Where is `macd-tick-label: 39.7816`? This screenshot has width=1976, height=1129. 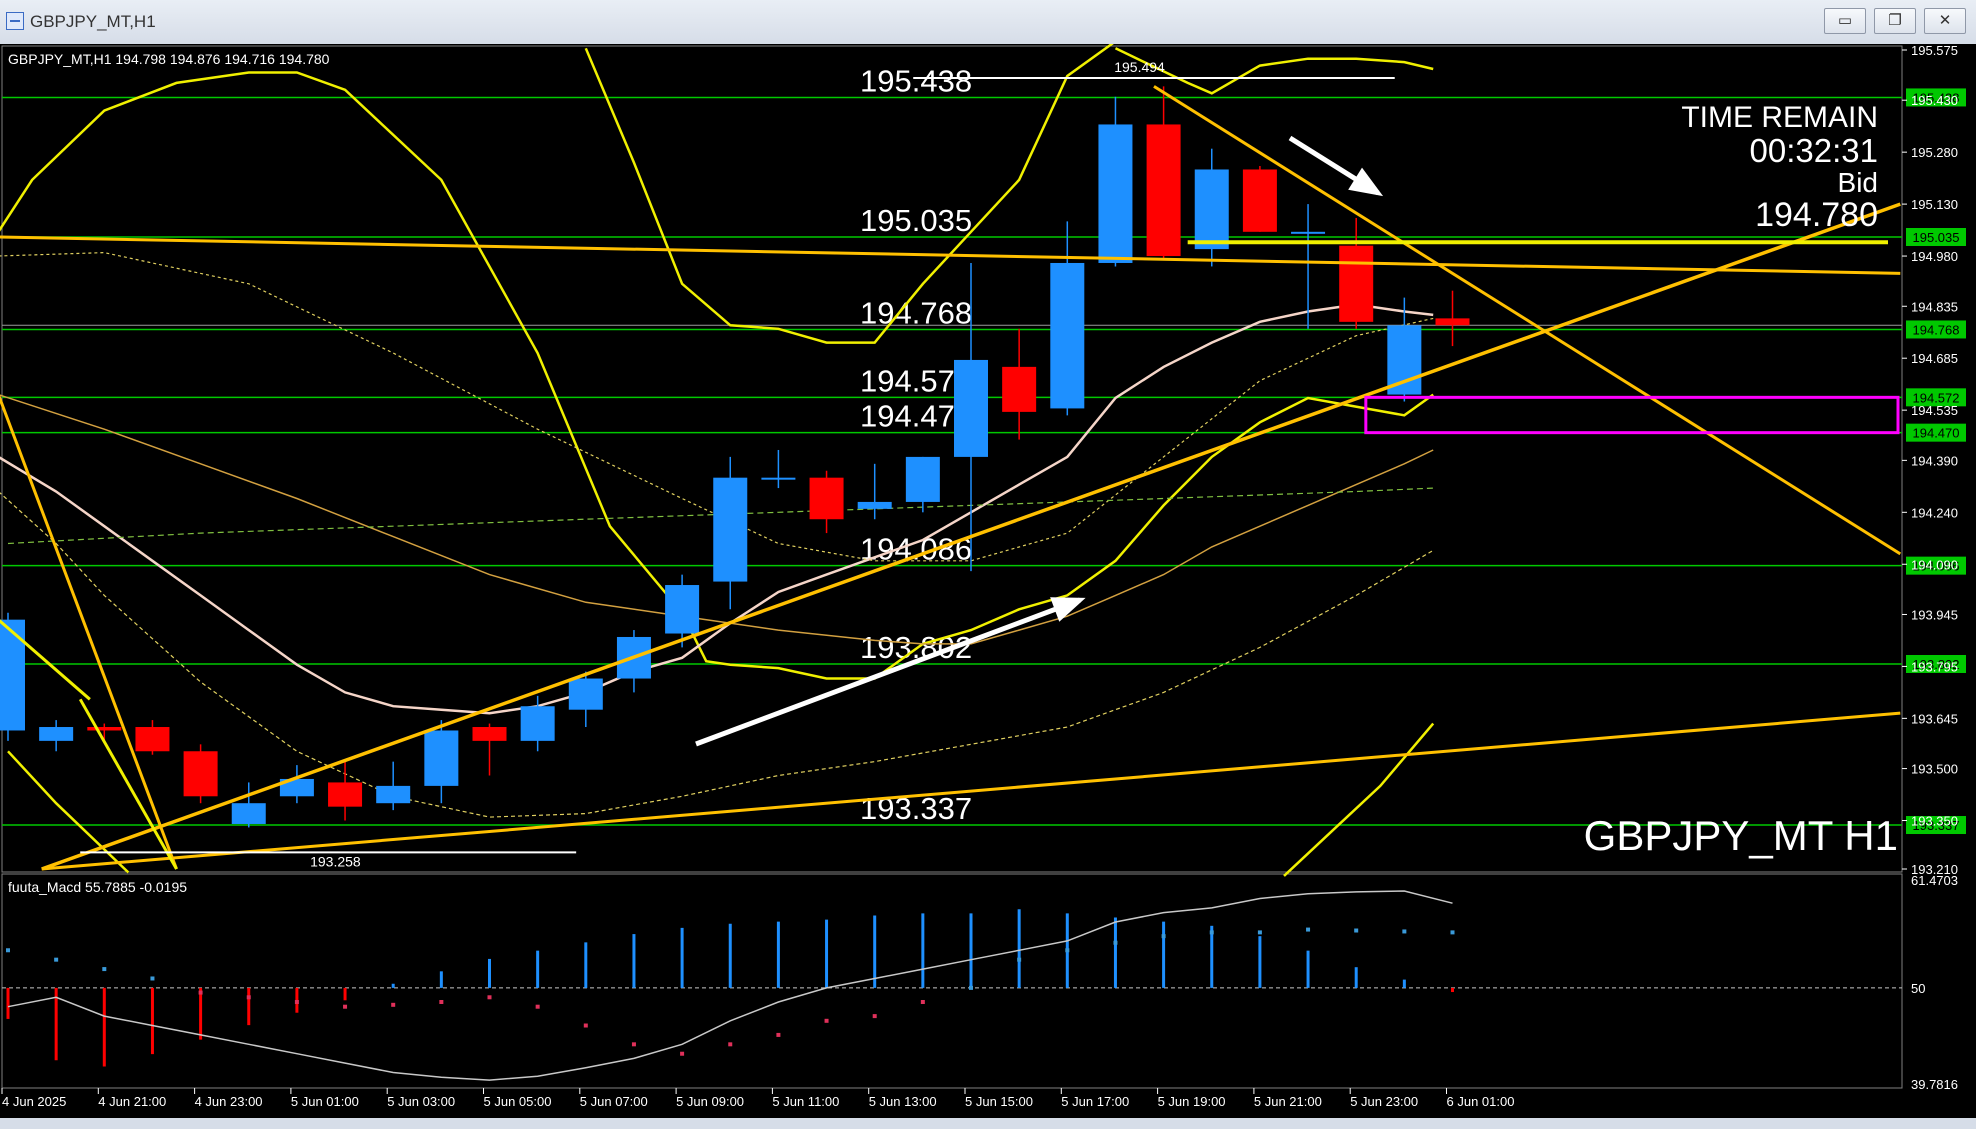
macd-tick-label: 39.7816 is located at coordinates (1934, 1084).